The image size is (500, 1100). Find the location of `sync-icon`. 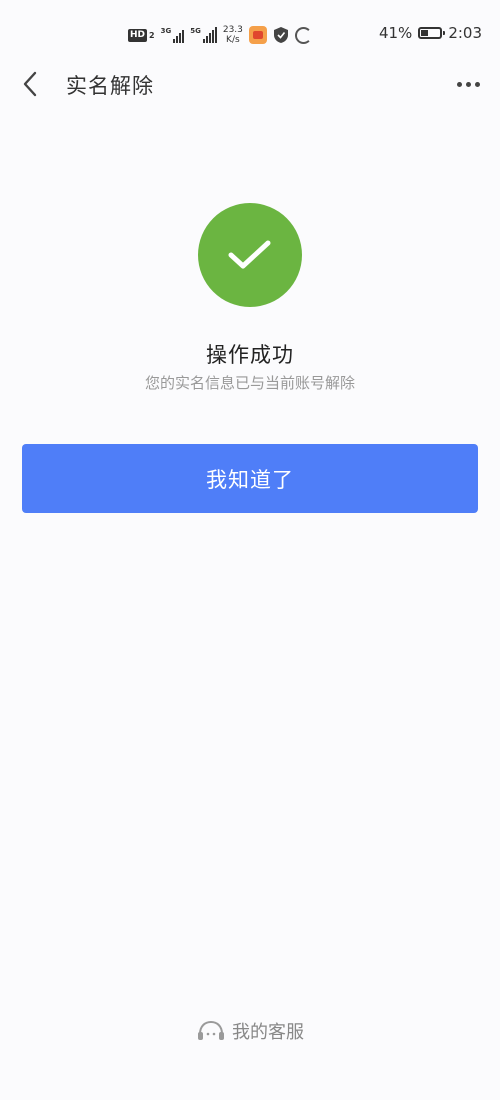

sync-icon is located at coordinates (303, 35).